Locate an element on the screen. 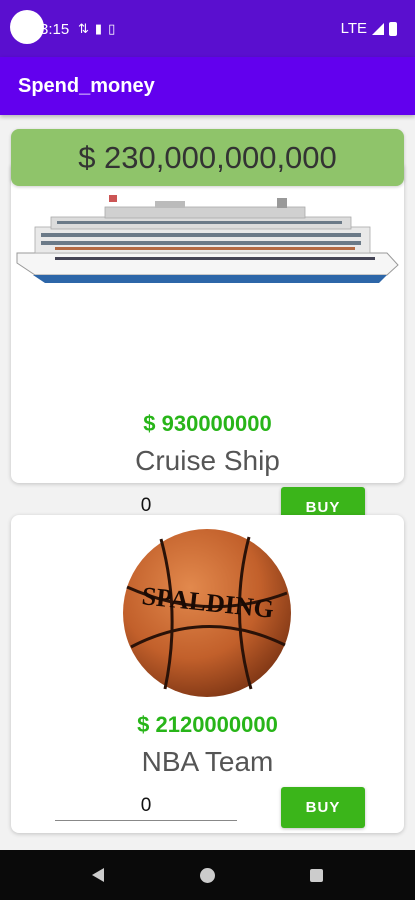  sim-icon: ▮ is located at coordinates (101, 28).